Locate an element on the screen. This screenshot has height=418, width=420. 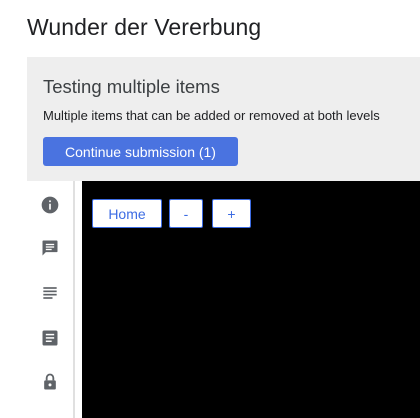
home-button: Home is located at coordinates (127, 213).